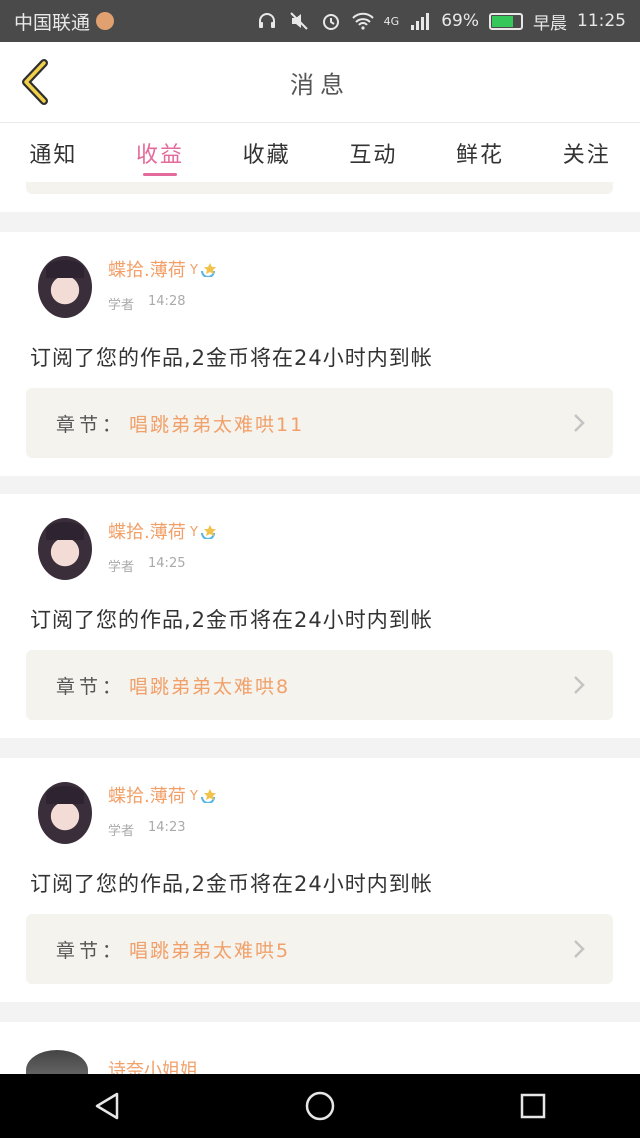  What do you see at coordinates (320, 197) in the screenshot?
I see `previous-card-remnant` at bounding box center [320, 197].